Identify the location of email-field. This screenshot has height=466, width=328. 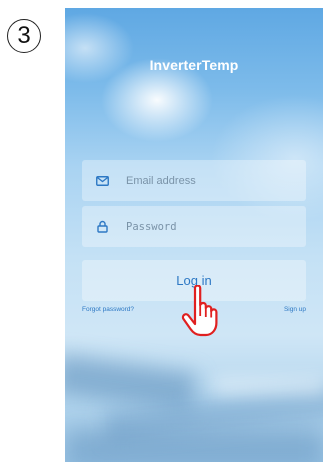
(194, 180).